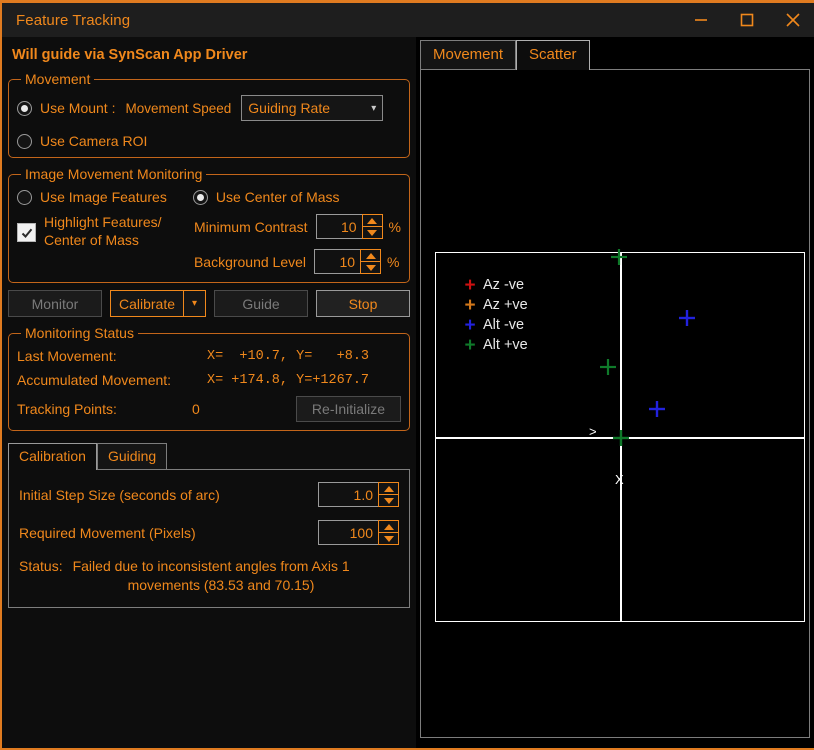  I want to click on scatter-legend: + Az -ve + Az +ve + Alt -ve + Alt +ve, so click(494, 315).